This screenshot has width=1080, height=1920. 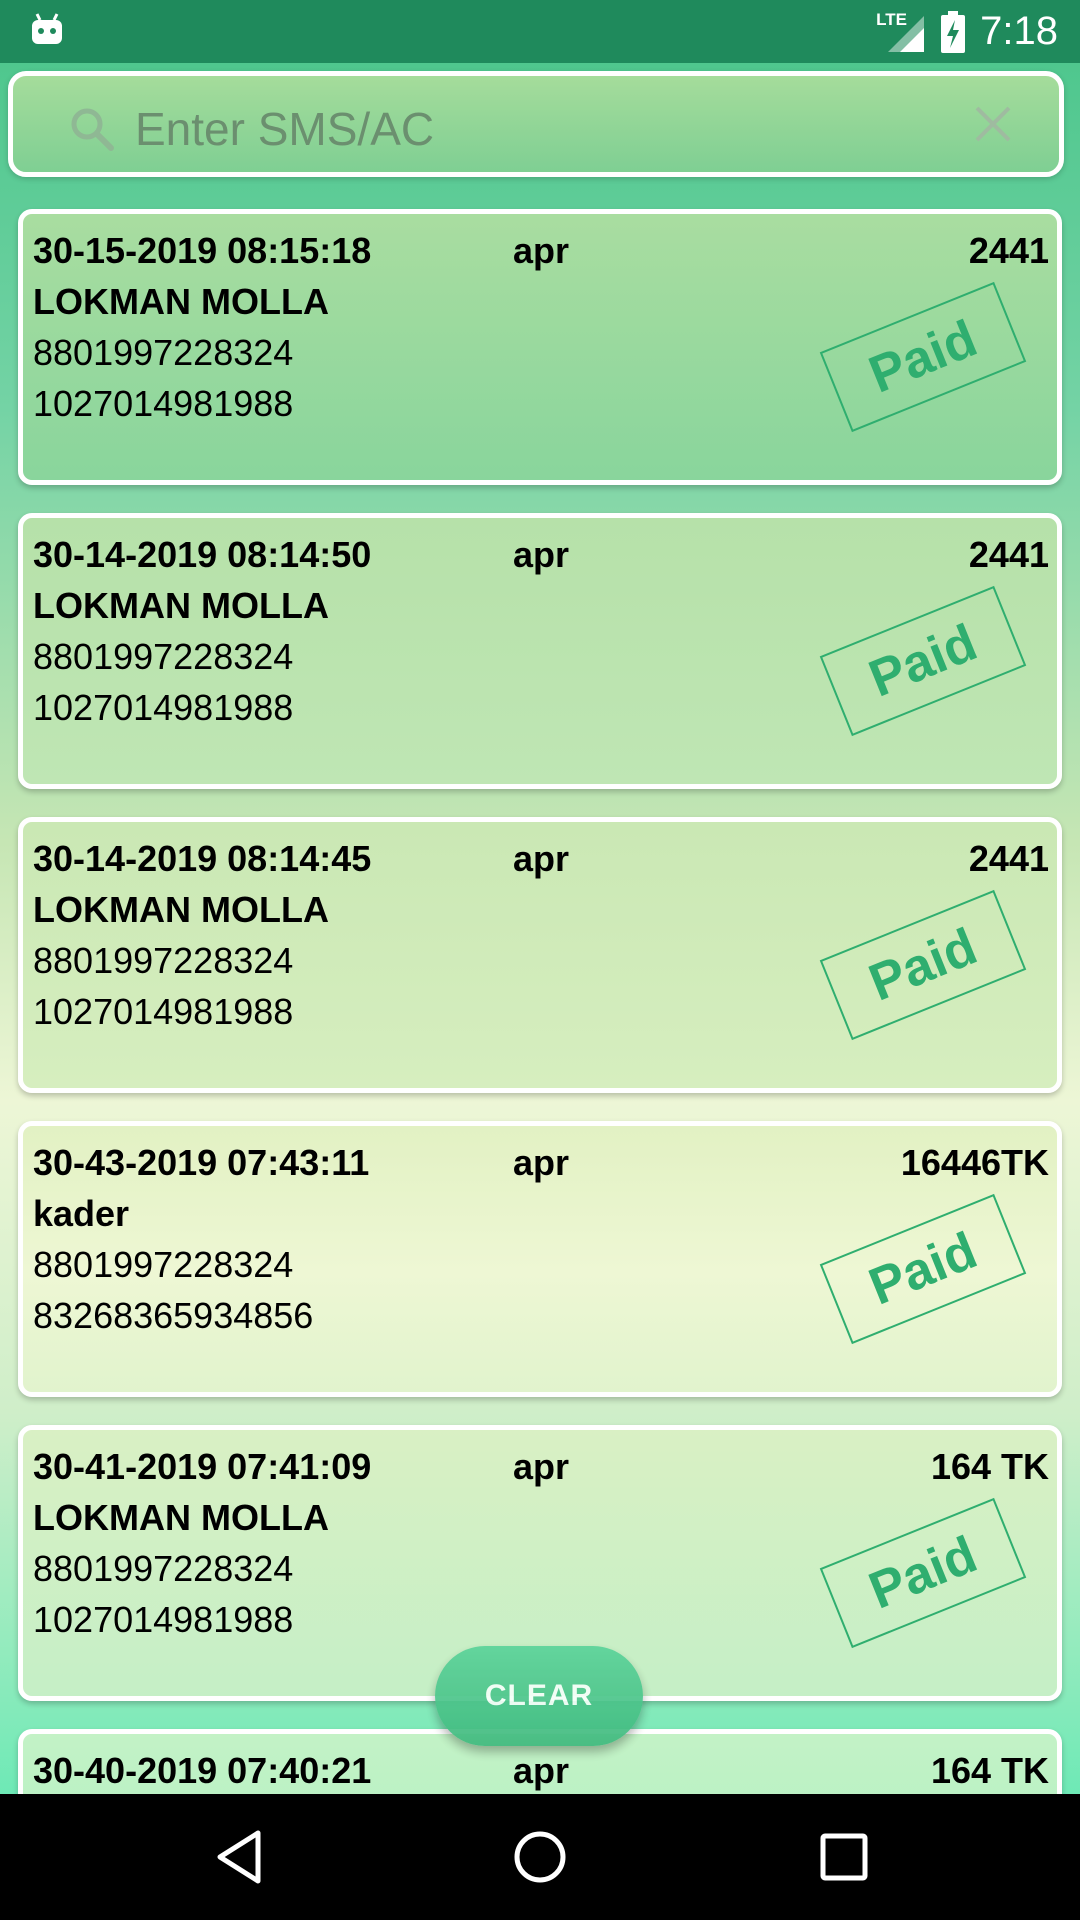 I want to click on android-notification-icon, so click(x=47, y=28).